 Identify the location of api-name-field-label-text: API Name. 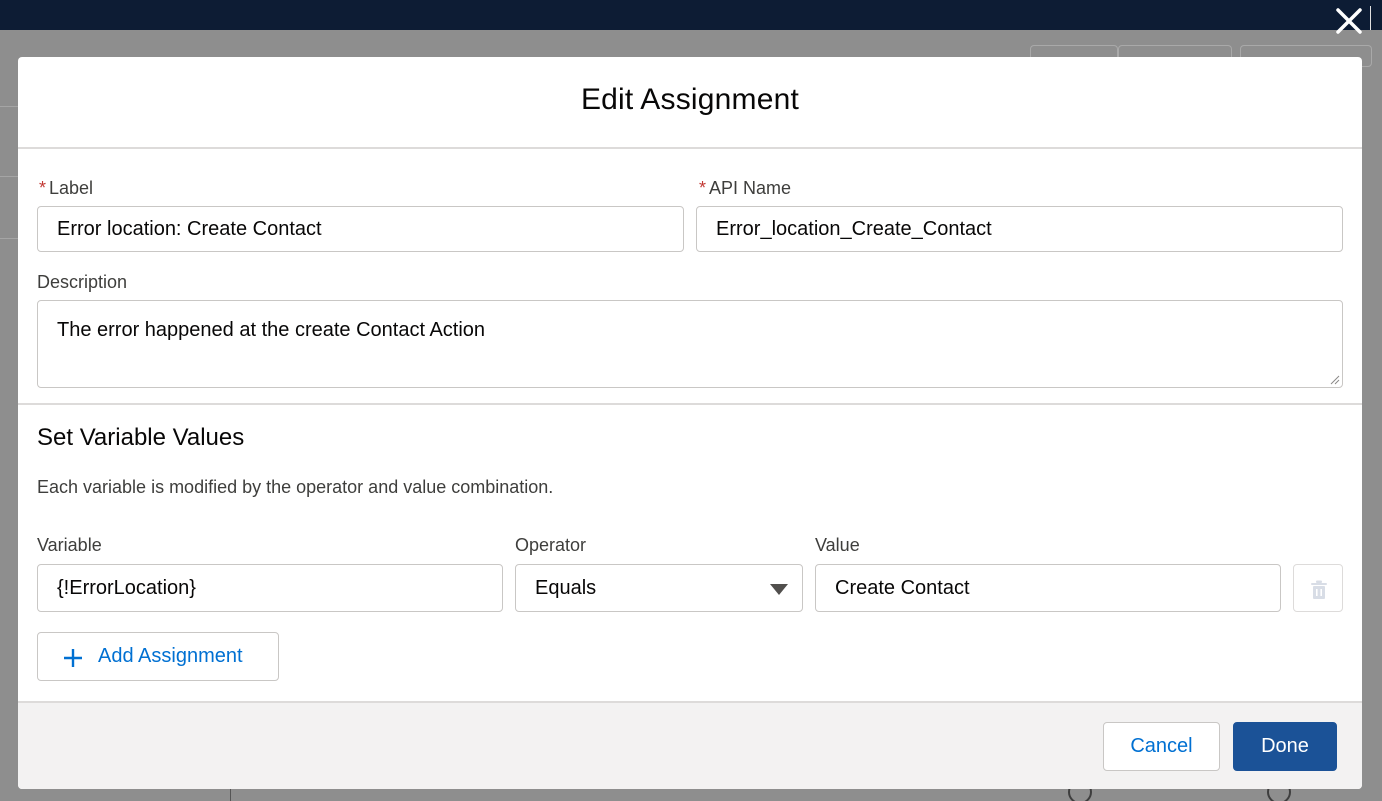
(750, 188).